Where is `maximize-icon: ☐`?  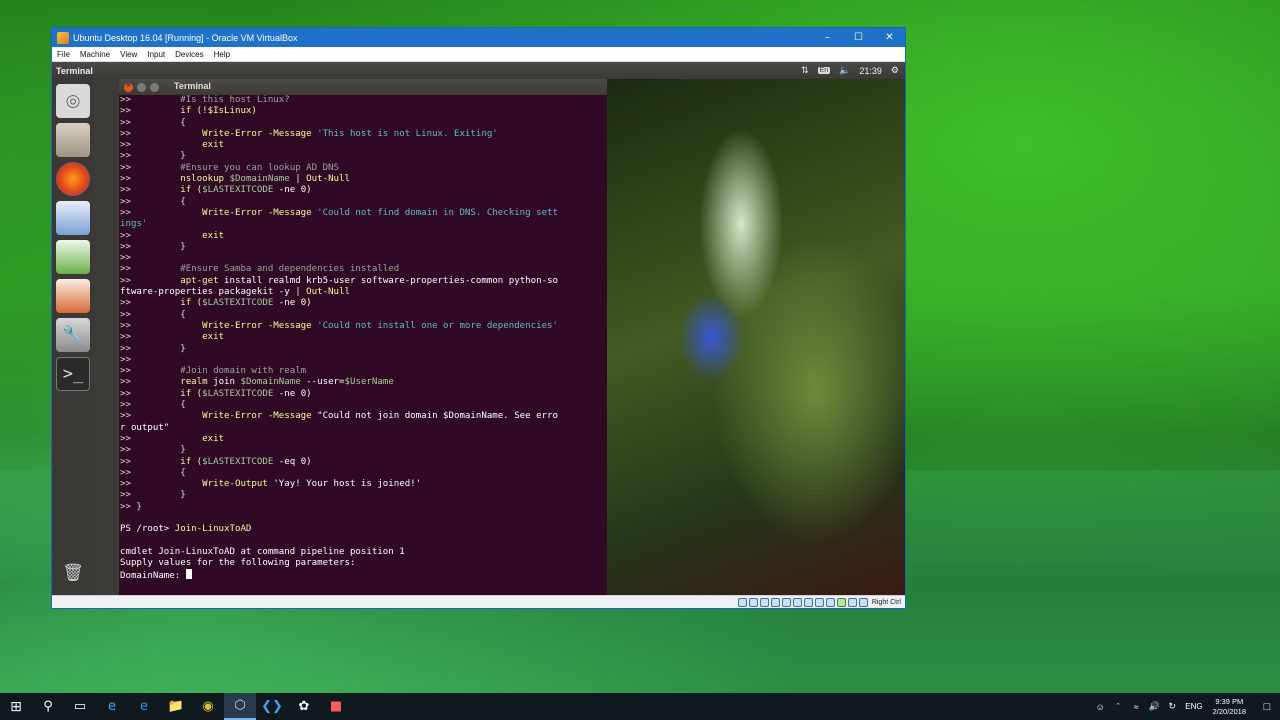 maximize-icon: ☐ is located at coordinates (858, 37).